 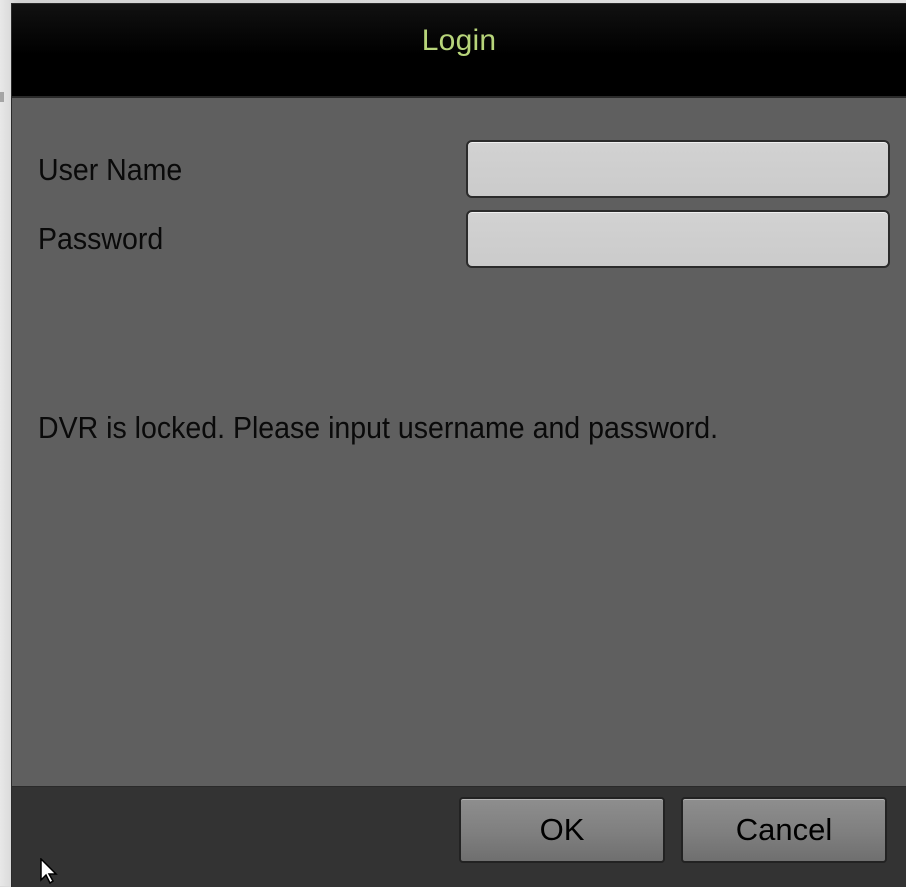 I want to click on dialog-title: Login, so click(x=459, y=40).